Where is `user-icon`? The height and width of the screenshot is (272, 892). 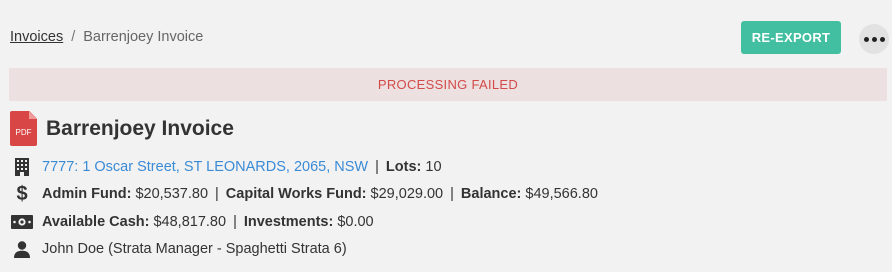
user-icon is located at coordinates (22, 249).